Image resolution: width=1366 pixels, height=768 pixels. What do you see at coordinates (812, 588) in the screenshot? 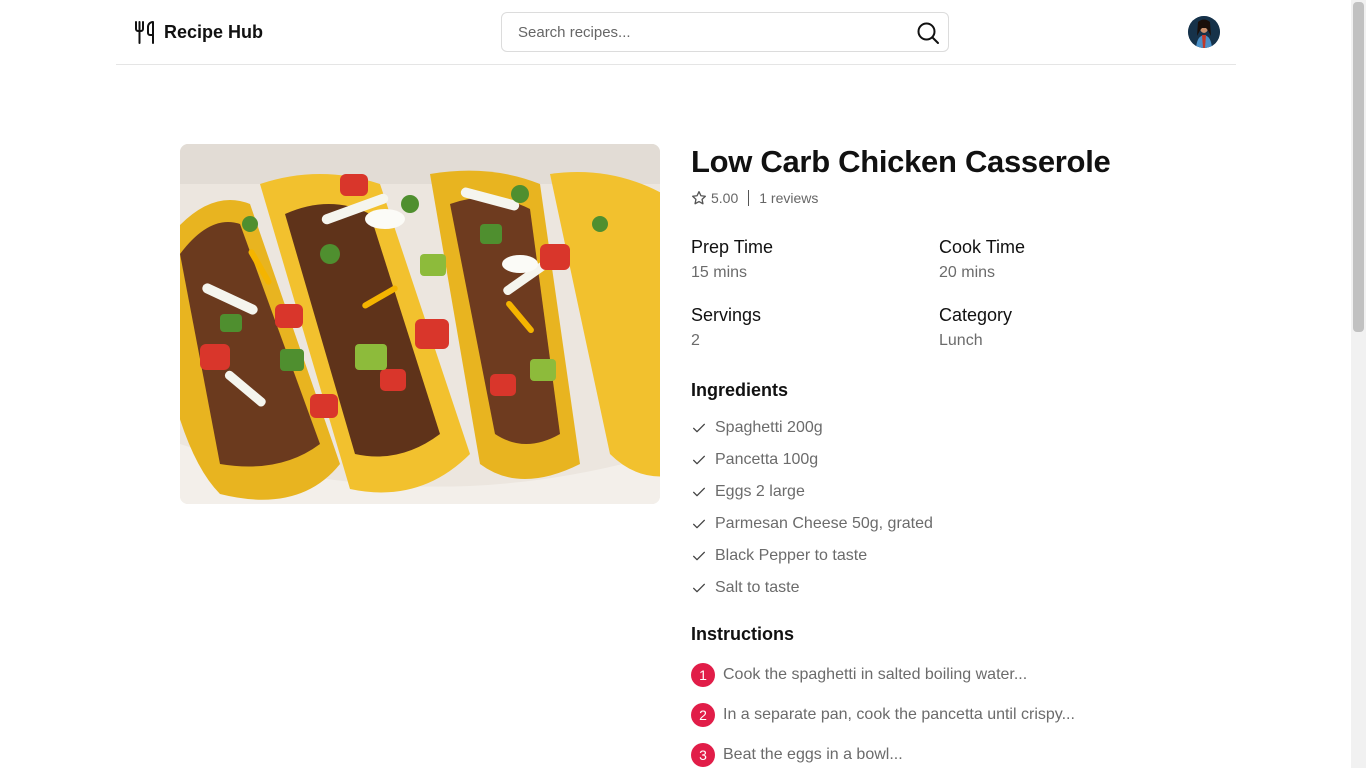
I see `ingredient-item: Salt to taste` at bounding box center [812, 588].